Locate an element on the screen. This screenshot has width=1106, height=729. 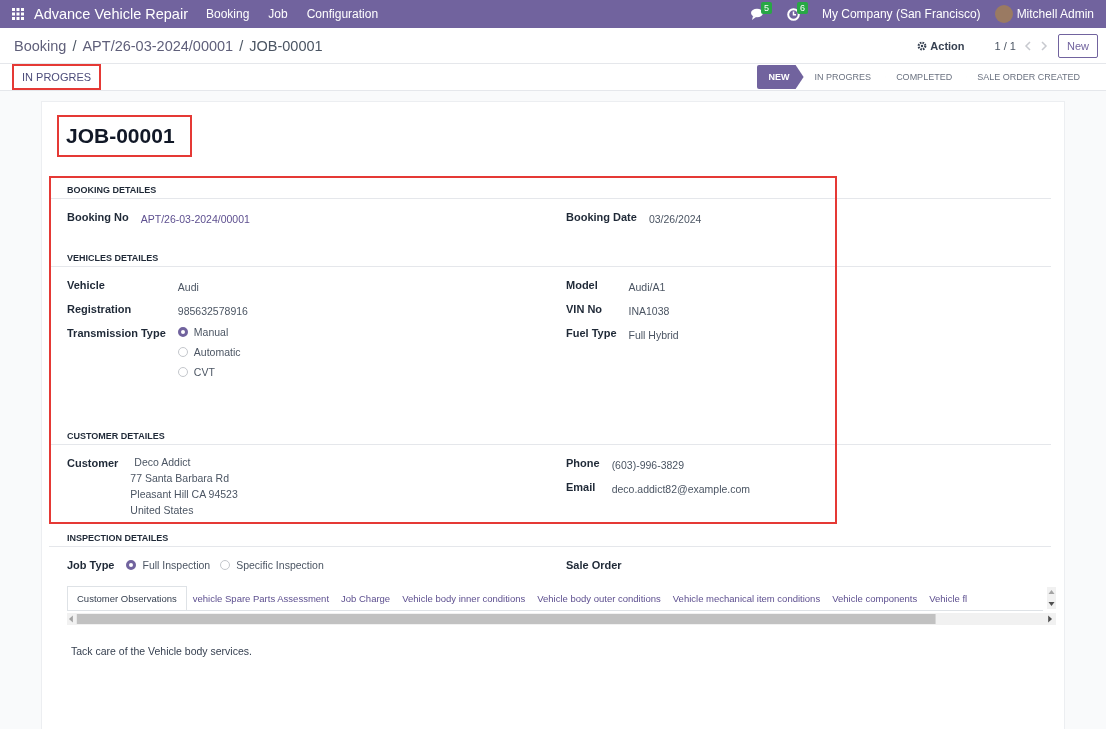
previous-chevron-icon is located at coordinates (1027, 45).